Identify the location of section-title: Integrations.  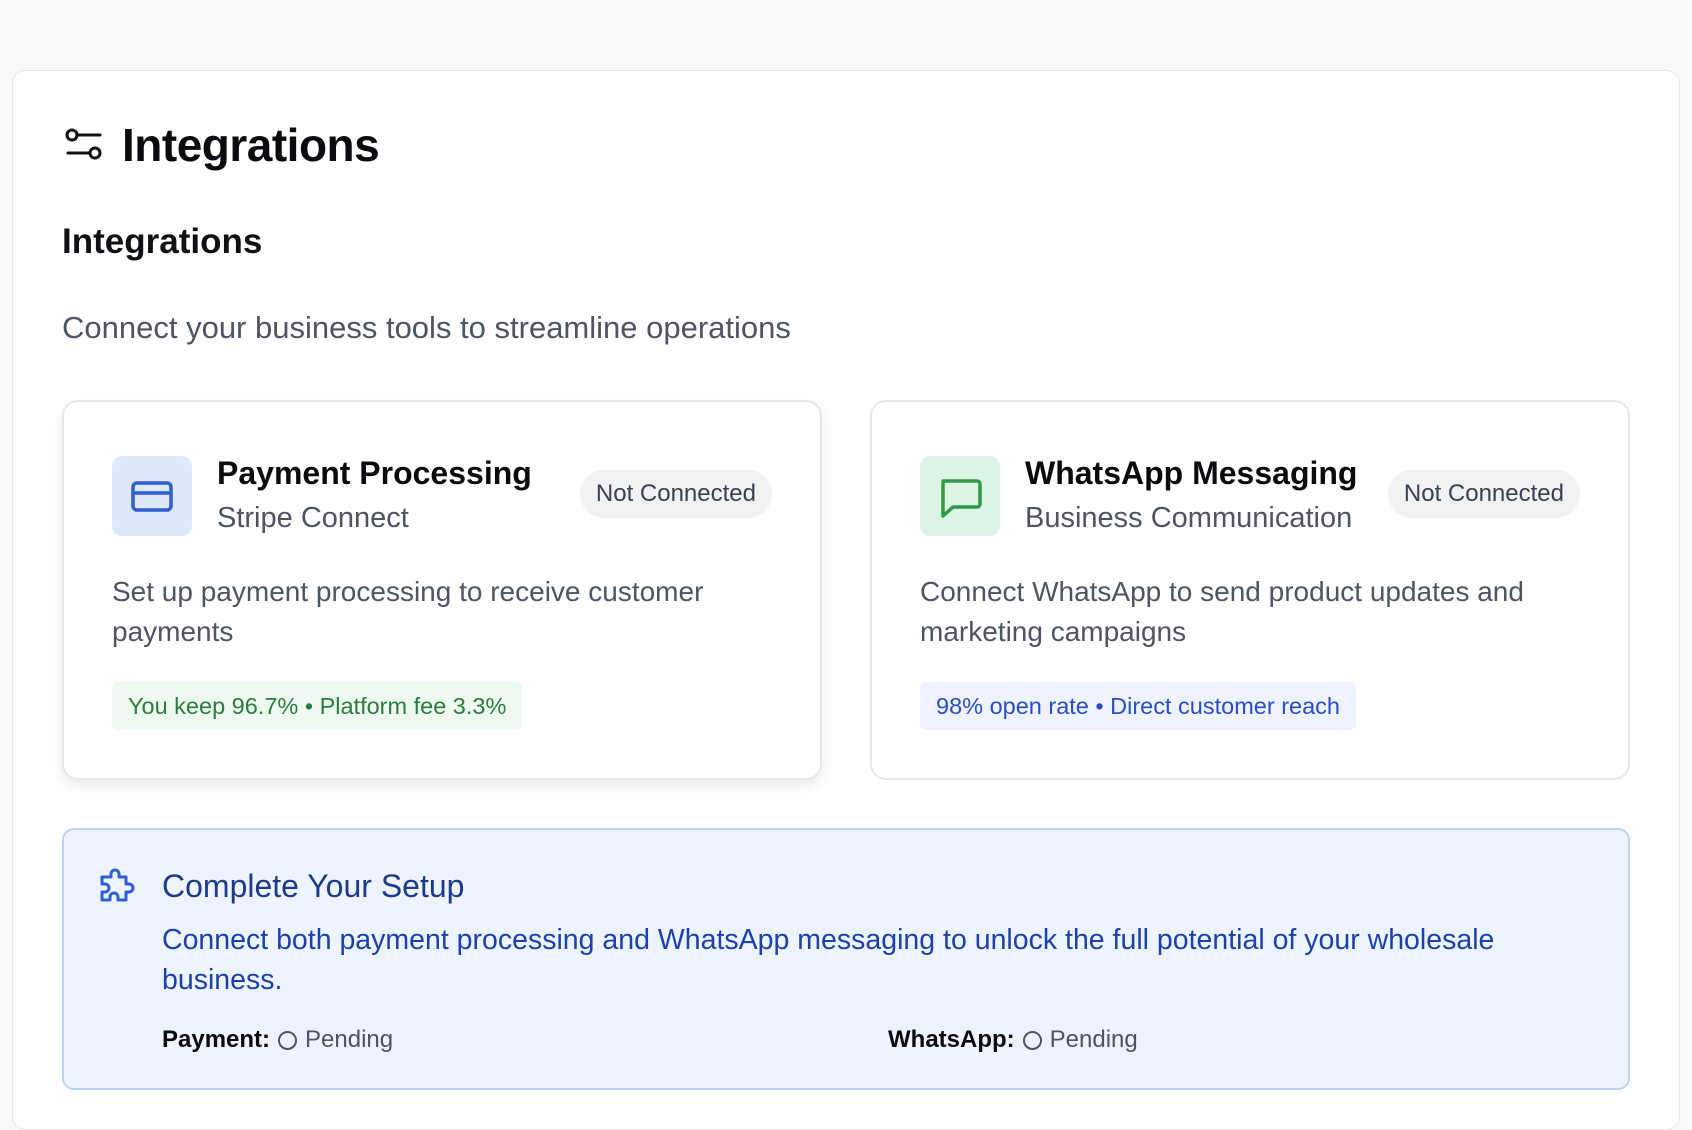
(162, 241).